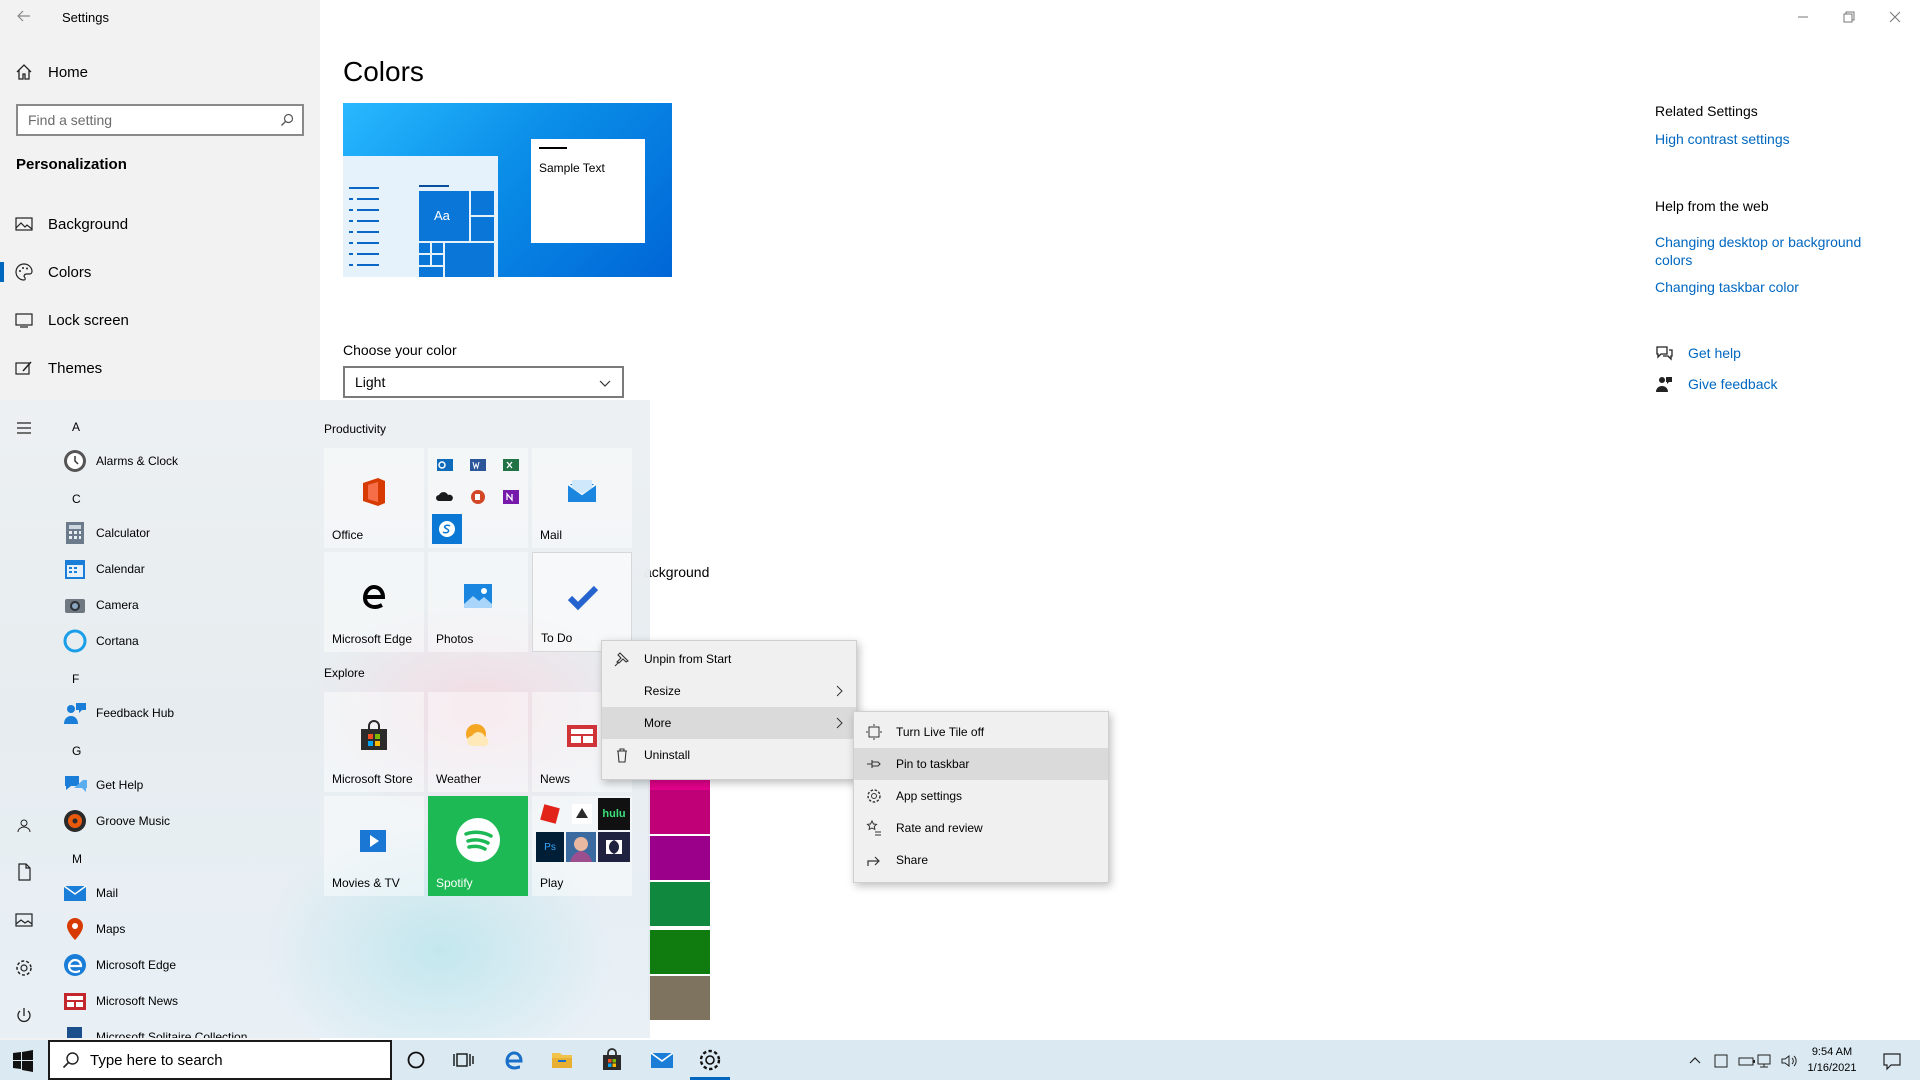 Image resolution: width=1920 pixels, height=1080 pixels. Describe the element at coordinates (729, 755) in the screenshot. I see `menu-item-uninstall: Uninstall` at that location.